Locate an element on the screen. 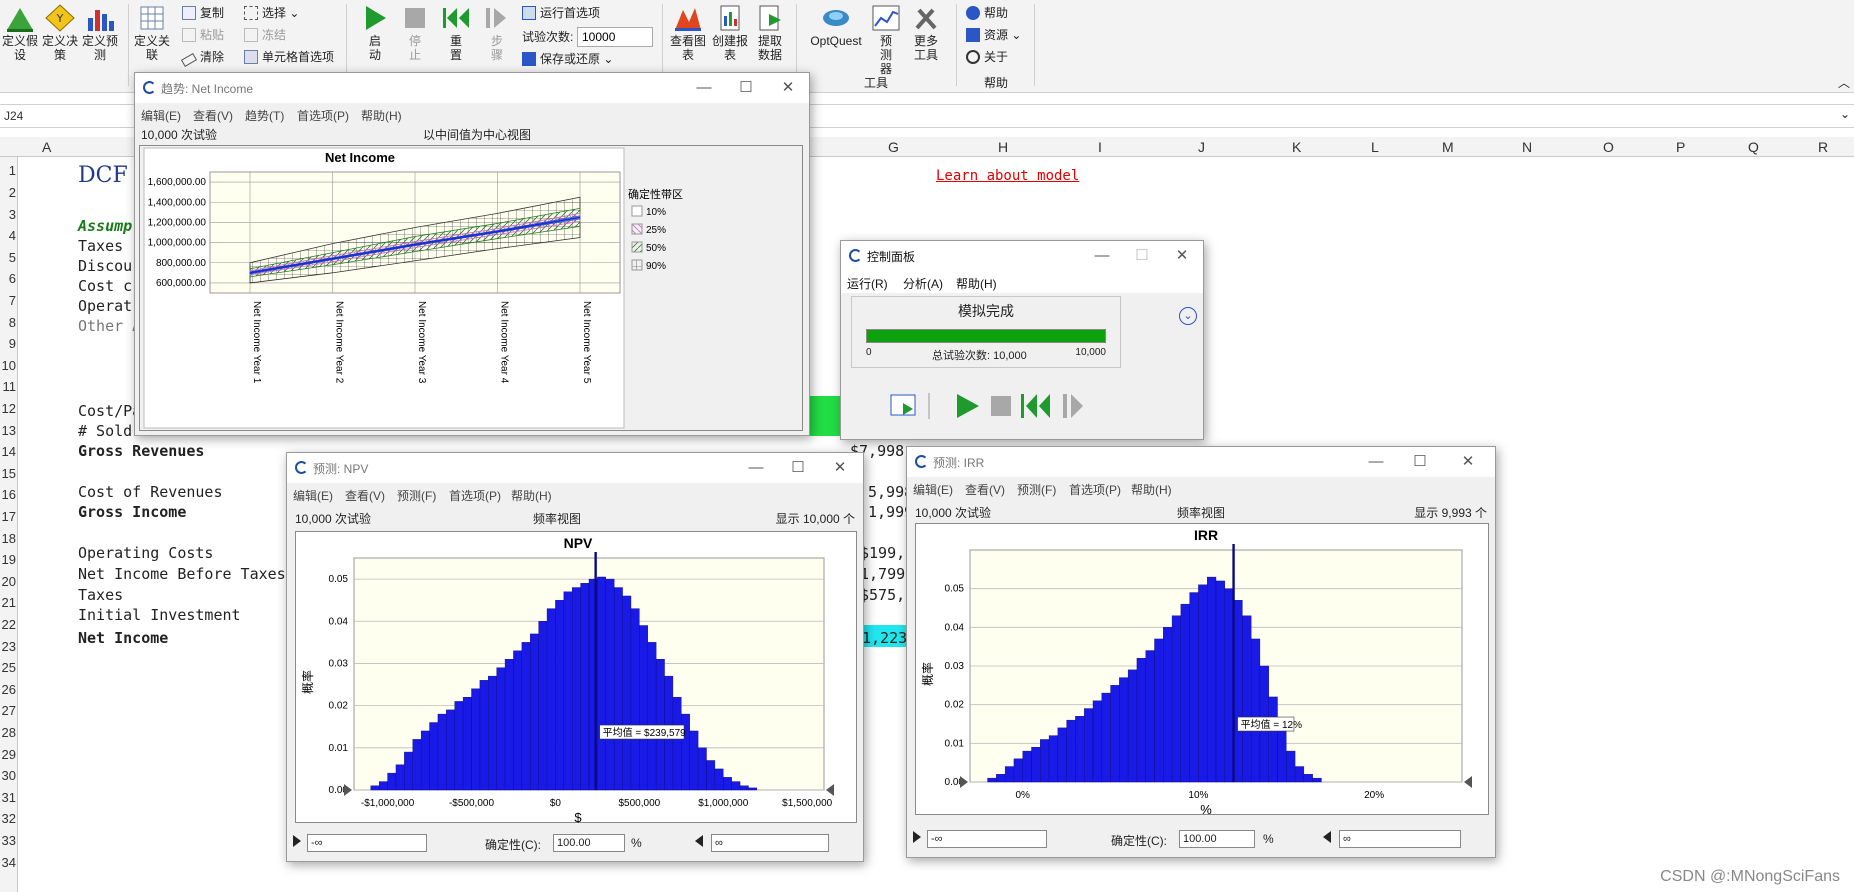  row-header-33: 33 is located at coordinates (8, 840).